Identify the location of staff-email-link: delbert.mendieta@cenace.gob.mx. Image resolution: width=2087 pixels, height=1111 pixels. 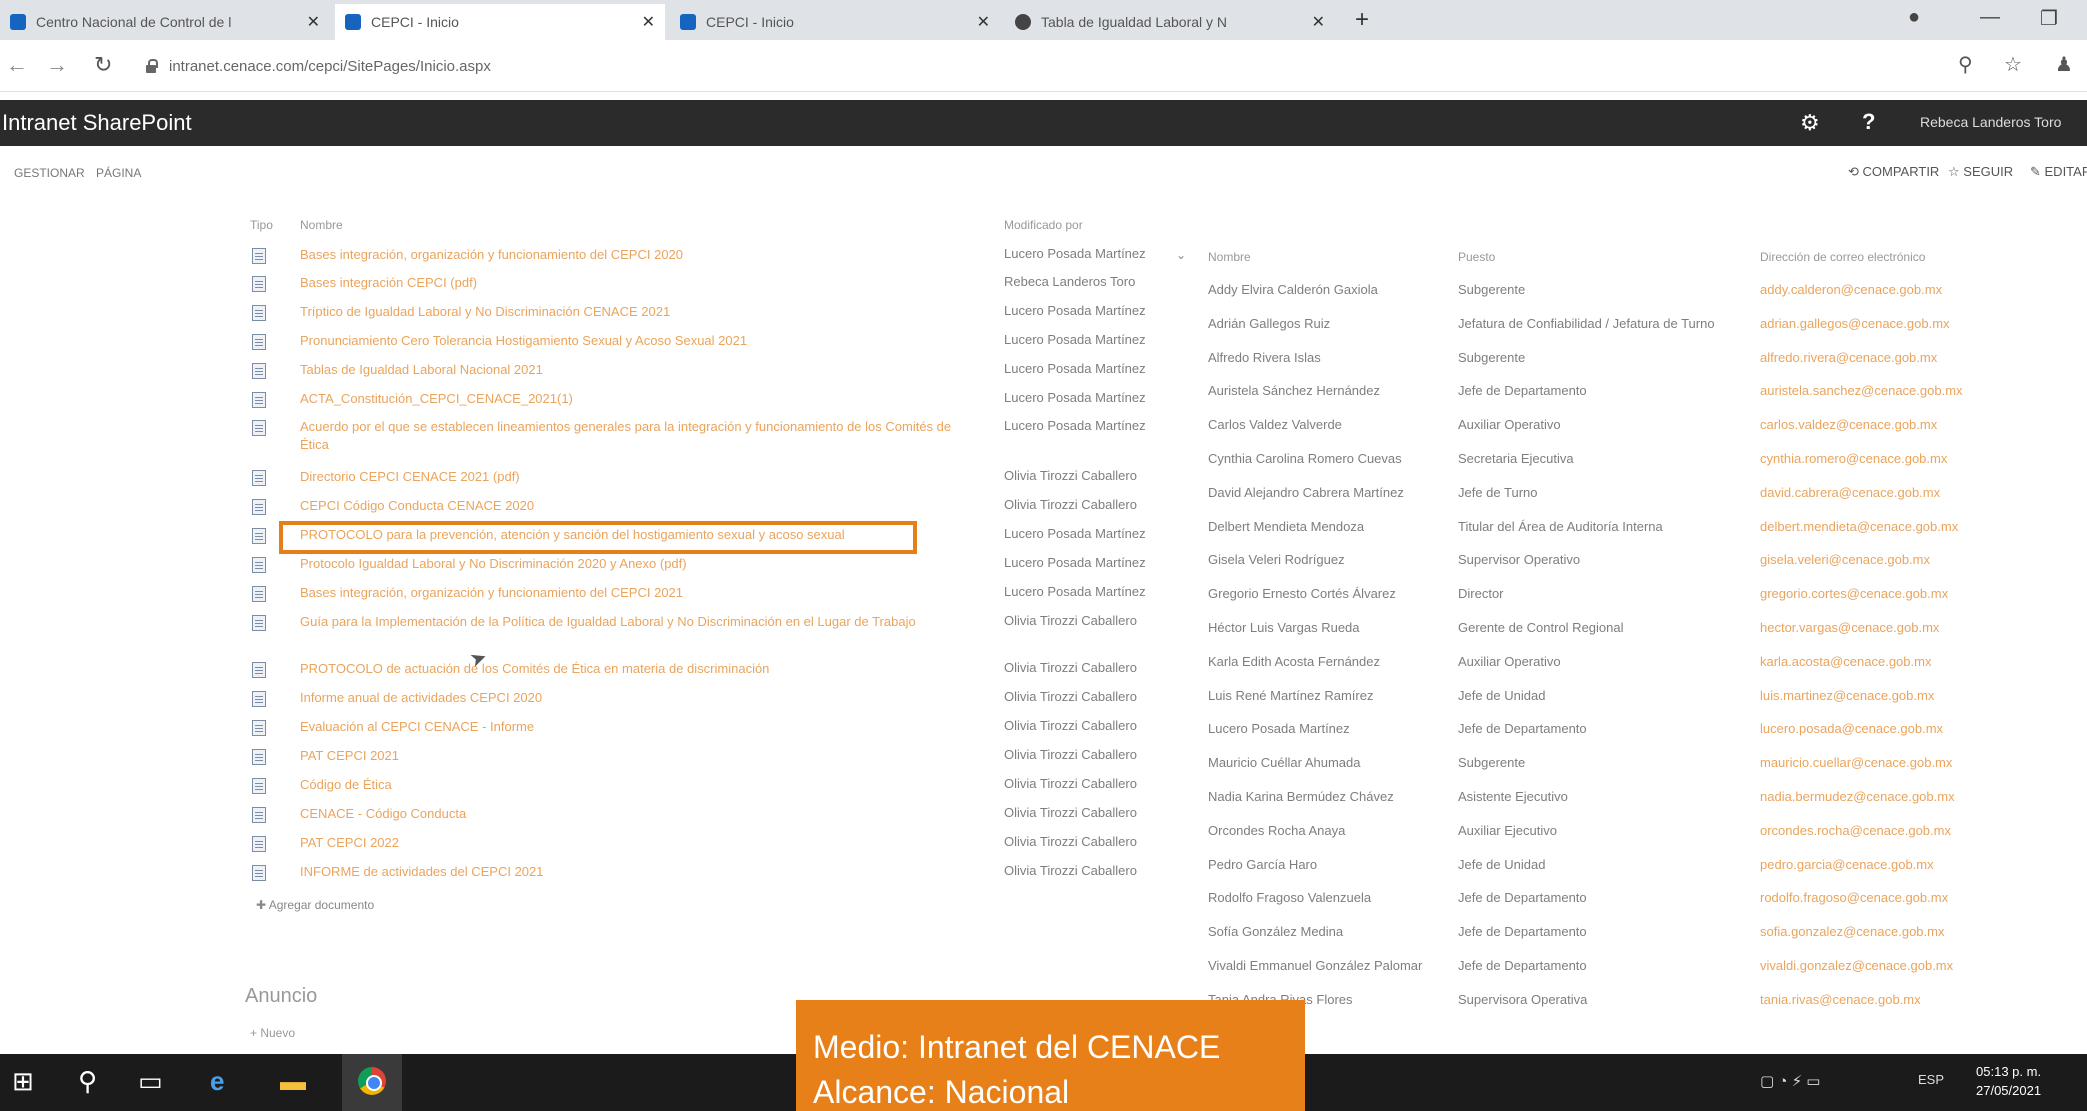
(1859, 526).